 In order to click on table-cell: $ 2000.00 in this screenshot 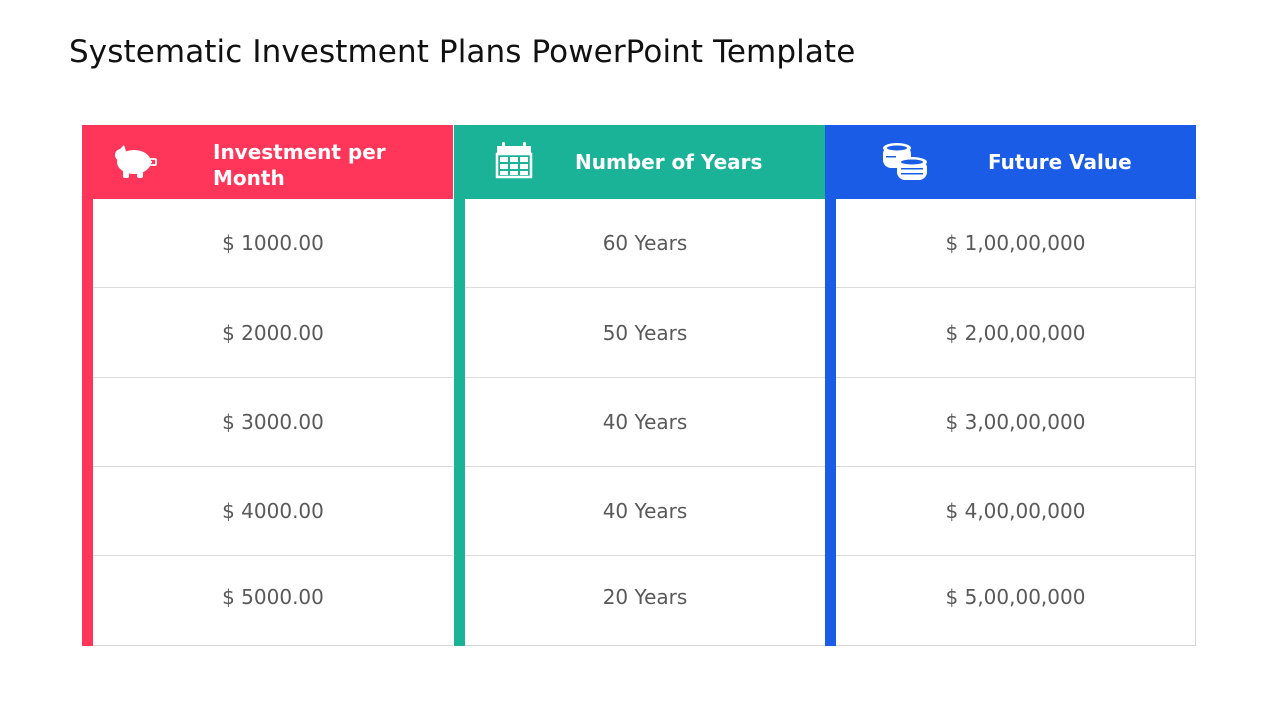, I will do `click(273, 333)`.